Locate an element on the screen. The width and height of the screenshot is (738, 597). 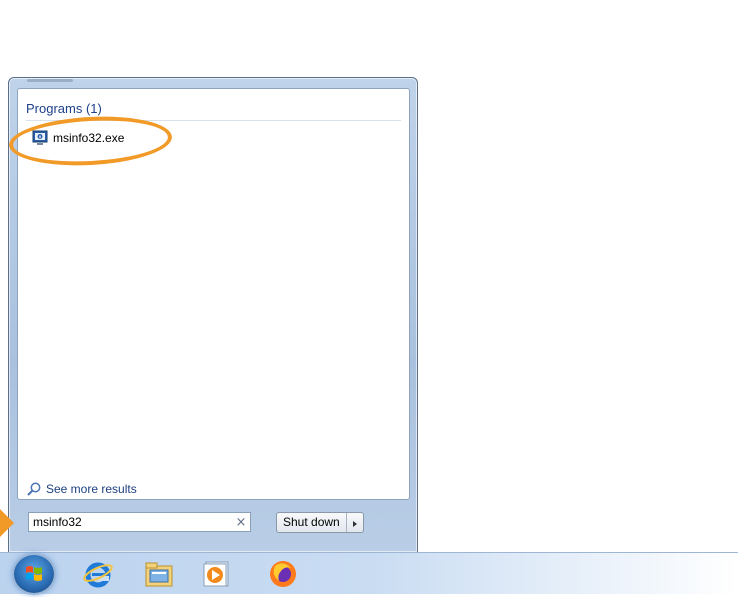
start-orb is located at coordinates (34, 574).